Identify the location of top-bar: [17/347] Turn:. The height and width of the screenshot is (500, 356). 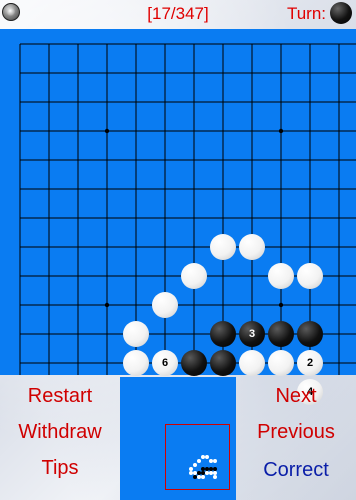
(178, 14).